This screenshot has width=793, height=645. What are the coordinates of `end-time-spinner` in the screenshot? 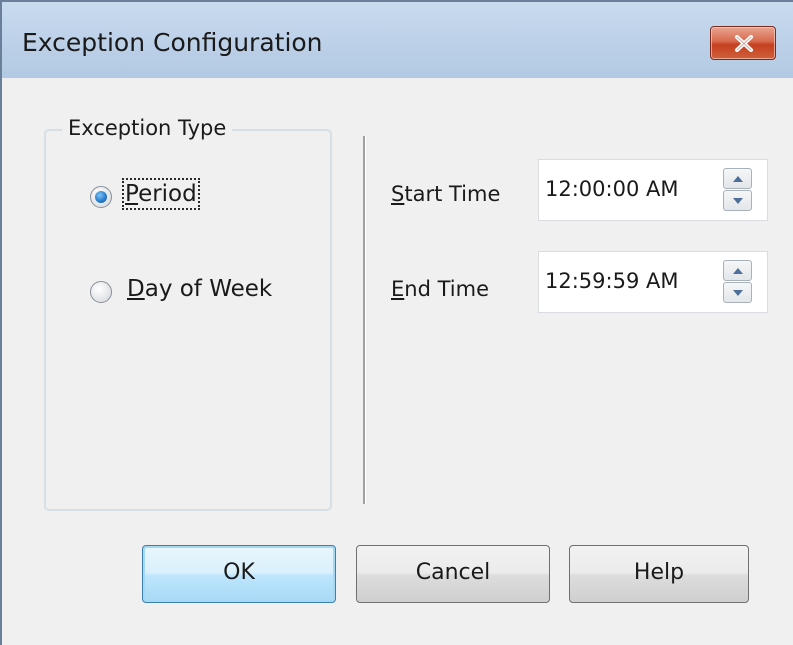 It's located at (737, 281).